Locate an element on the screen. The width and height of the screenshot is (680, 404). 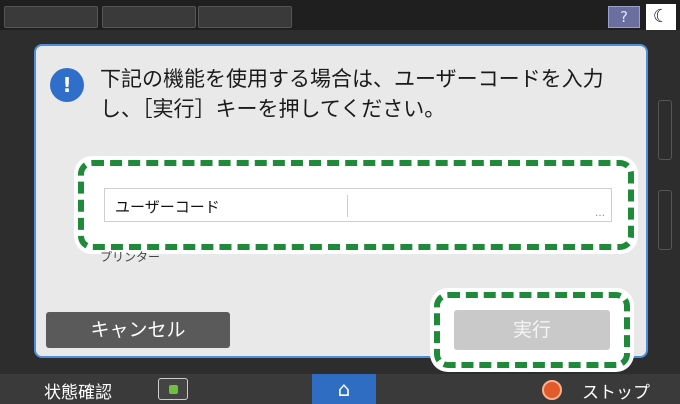
status-icon is located at coordinates (173, 389).